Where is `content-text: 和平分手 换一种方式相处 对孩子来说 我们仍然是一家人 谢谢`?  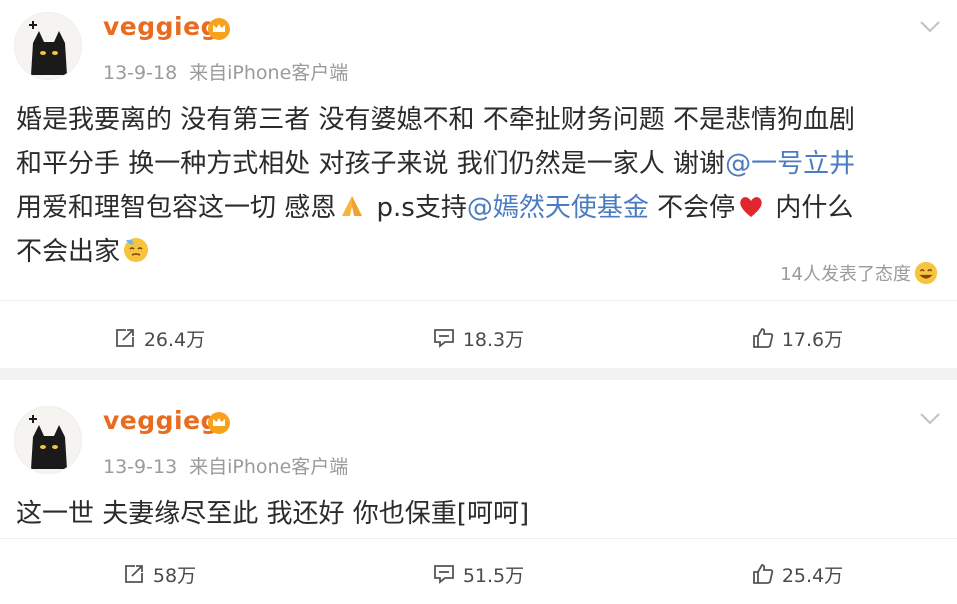
content-text: 和平分手 换一种方式相处 对孩子来说 我们仍然是一家人 谢谢 is located at coordinates (371, 164).